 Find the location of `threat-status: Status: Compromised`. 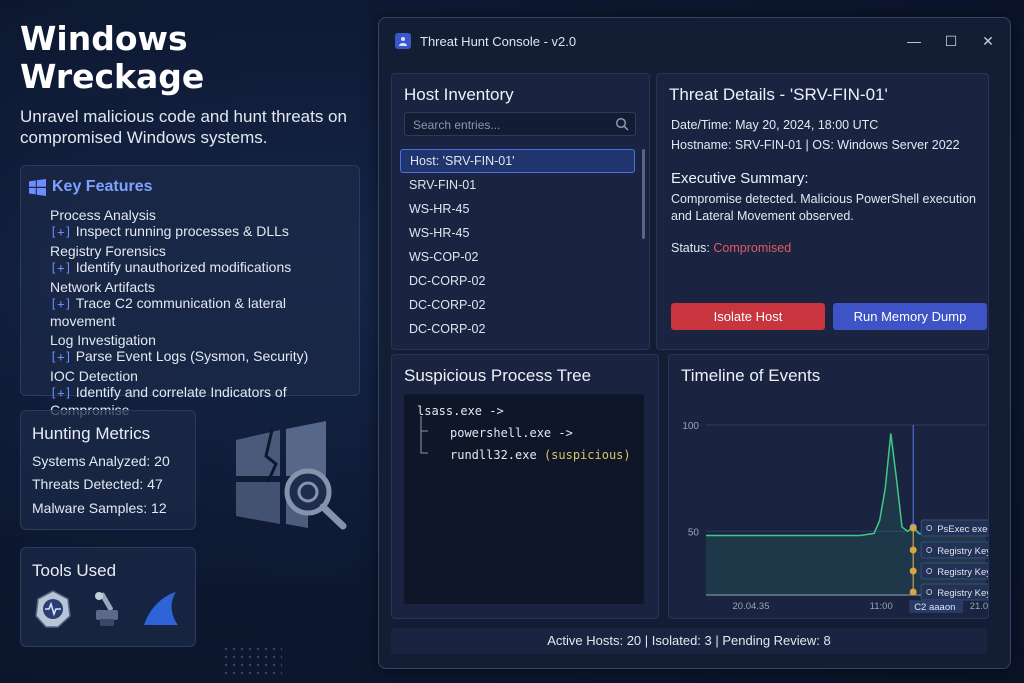

threat-status: Status: Compromised is located at coordinates (731, 248).